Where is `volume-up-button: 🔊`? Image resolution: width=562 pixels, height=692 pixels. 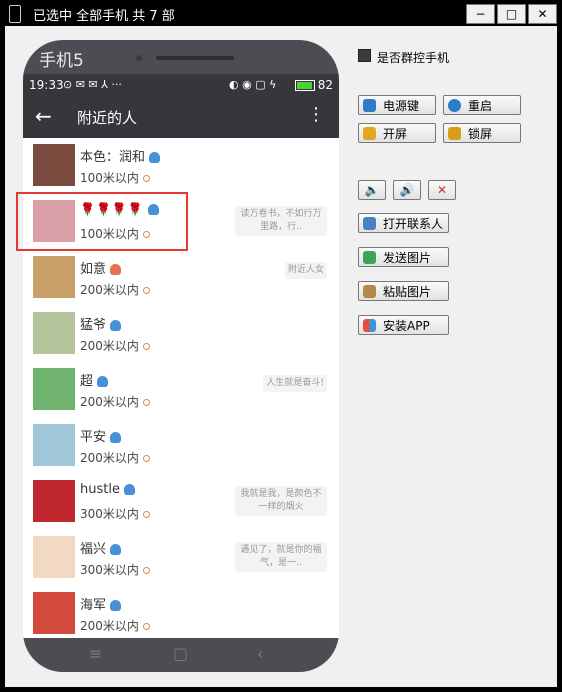
volume-up-button: 🔊 is located at coordinates (407, 190).